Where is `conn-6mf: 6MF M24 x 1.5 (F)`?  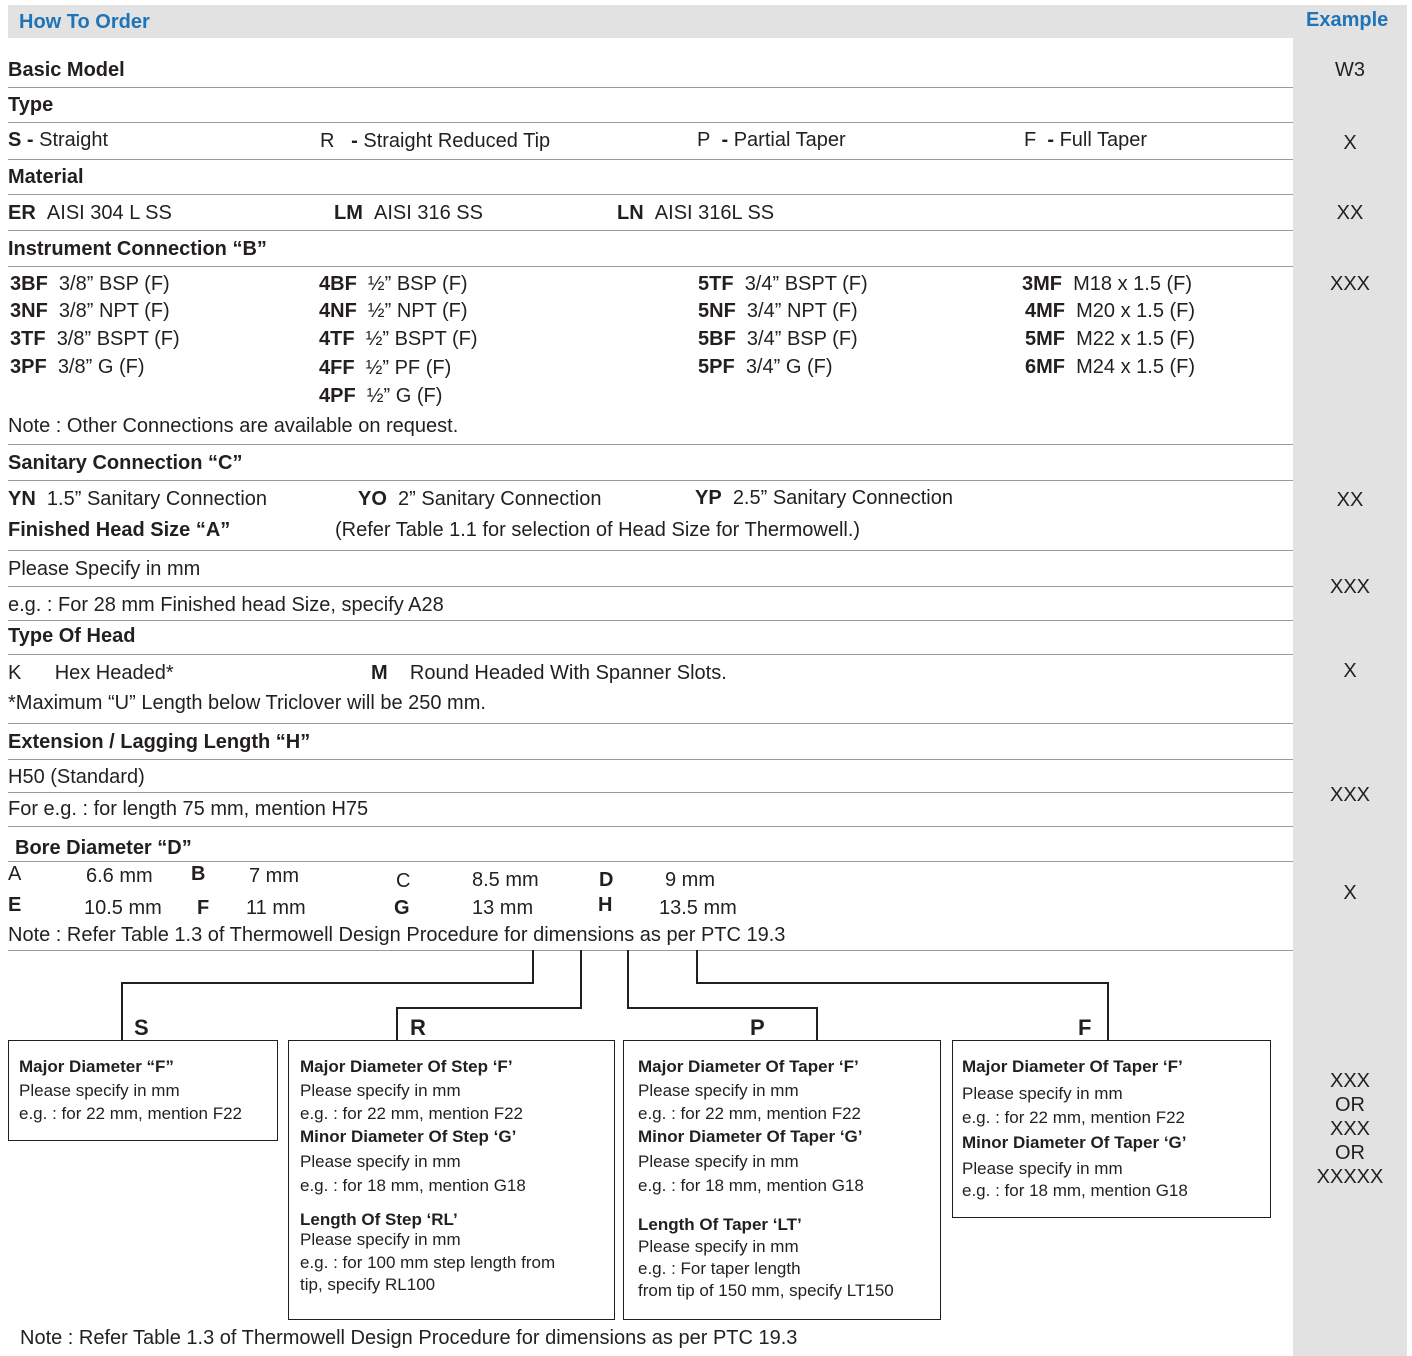 conn-6mf: 6MF M24 x 1.5 (F) is located at coordinates (1110, 367).